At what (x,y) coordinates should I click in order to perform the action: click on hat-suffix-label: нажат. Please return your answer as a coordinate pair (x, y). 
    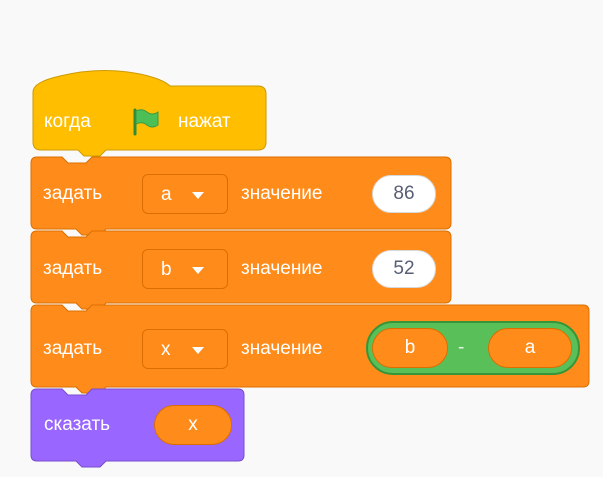
    Looking at the image, I should click on (204, 121).